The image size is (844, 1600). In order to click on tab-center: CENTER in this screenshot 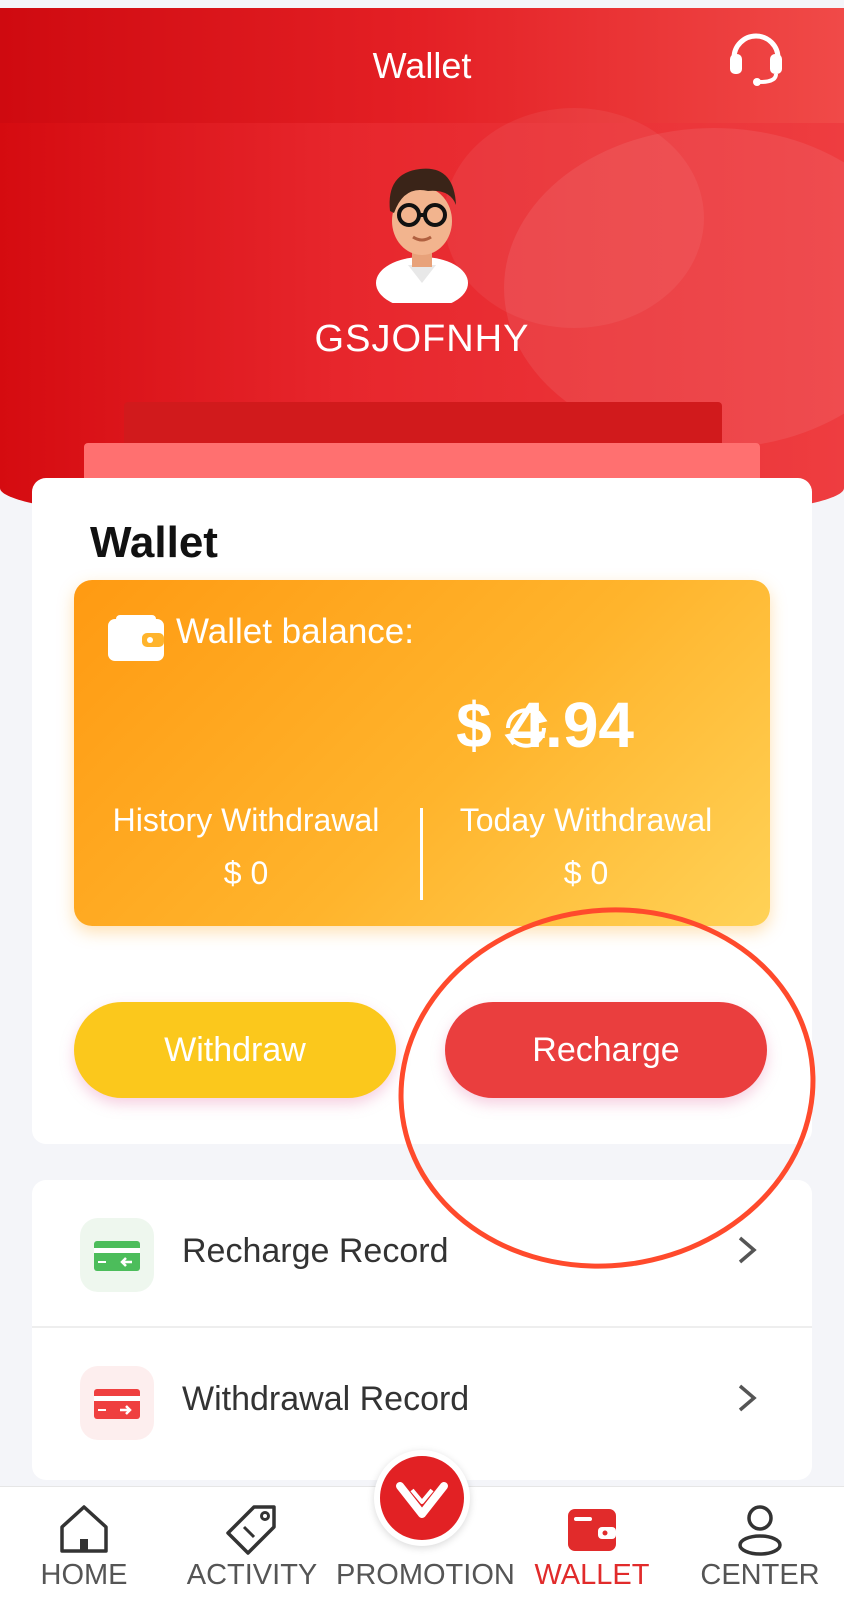, I will do `click(760, 1543)`.